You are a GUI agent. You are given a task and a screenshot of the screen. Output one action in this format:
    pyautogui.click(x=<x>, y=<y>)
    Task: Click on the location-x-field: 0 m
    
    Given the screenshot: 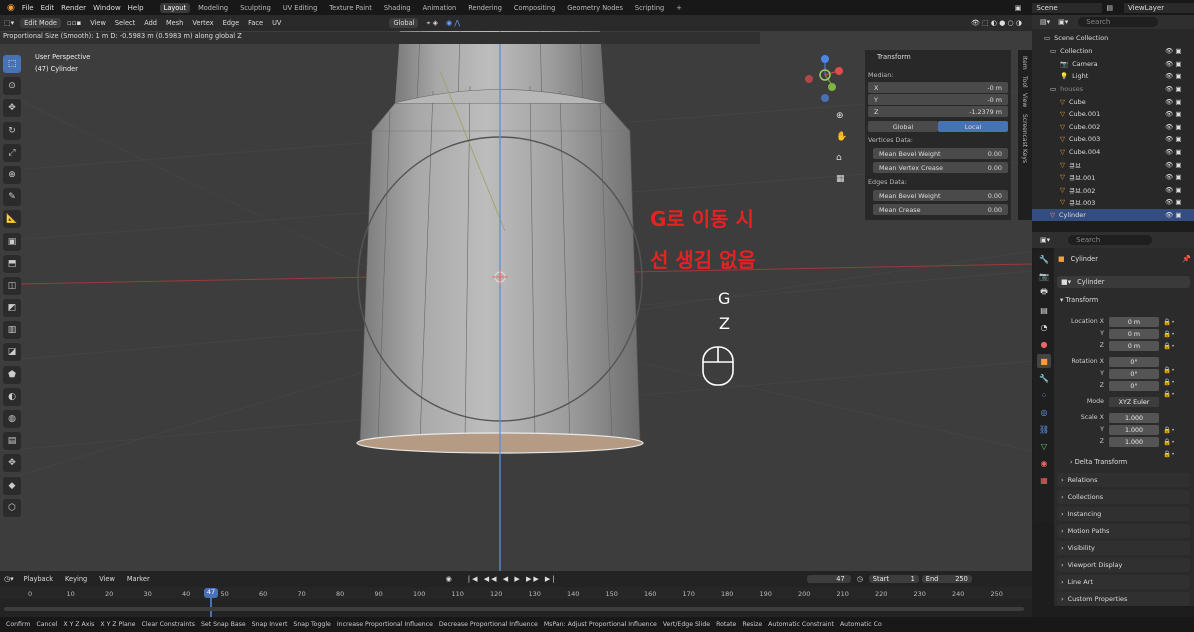 What is the action you would take?
    pyautogui.click(x=1134, y=322)
    